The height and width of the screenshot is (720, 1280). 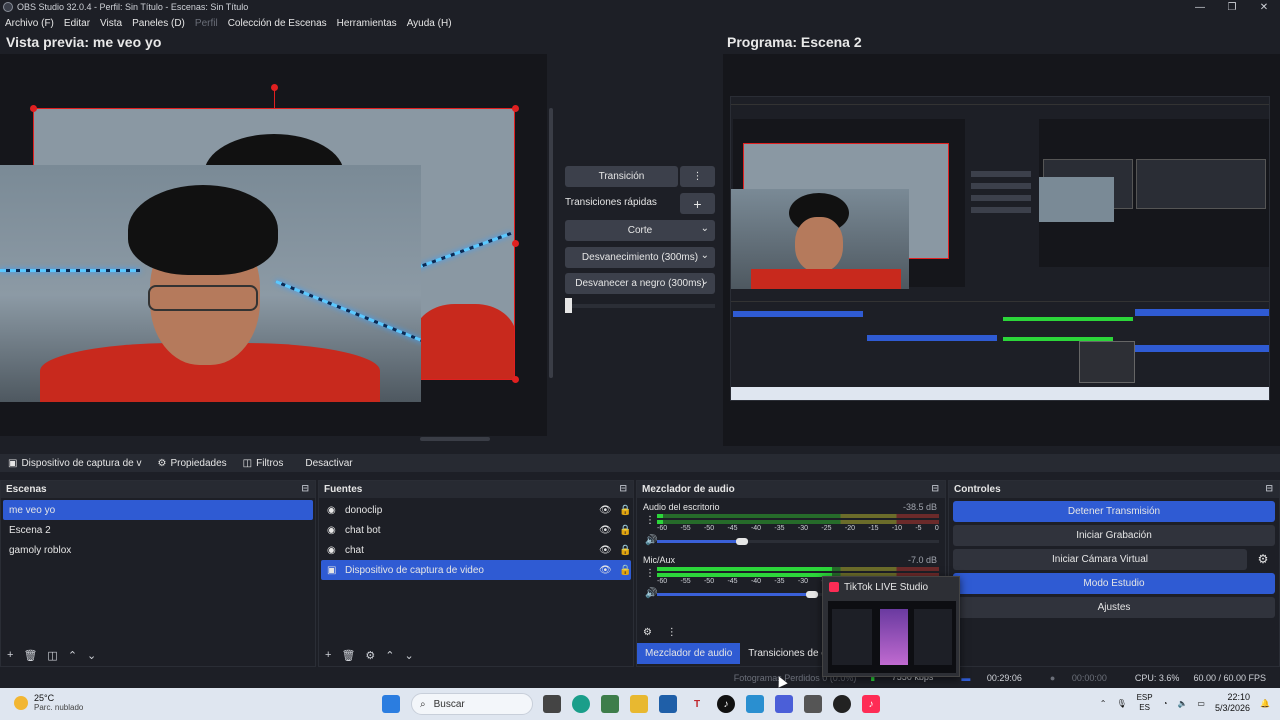 What do you see at coordinates (515, 379) in the screenshot?
I see `resize-handle-br` at bounding box center [515, 379].